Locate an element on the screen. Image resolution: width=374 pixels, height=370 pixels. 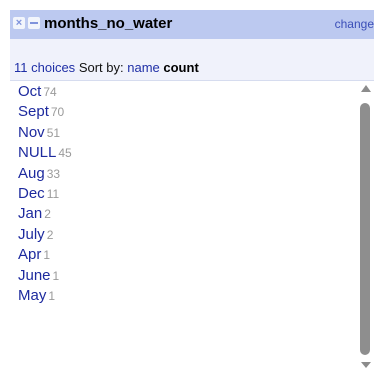
choice-item: Jan 2 is located at coordinates (184, 214).